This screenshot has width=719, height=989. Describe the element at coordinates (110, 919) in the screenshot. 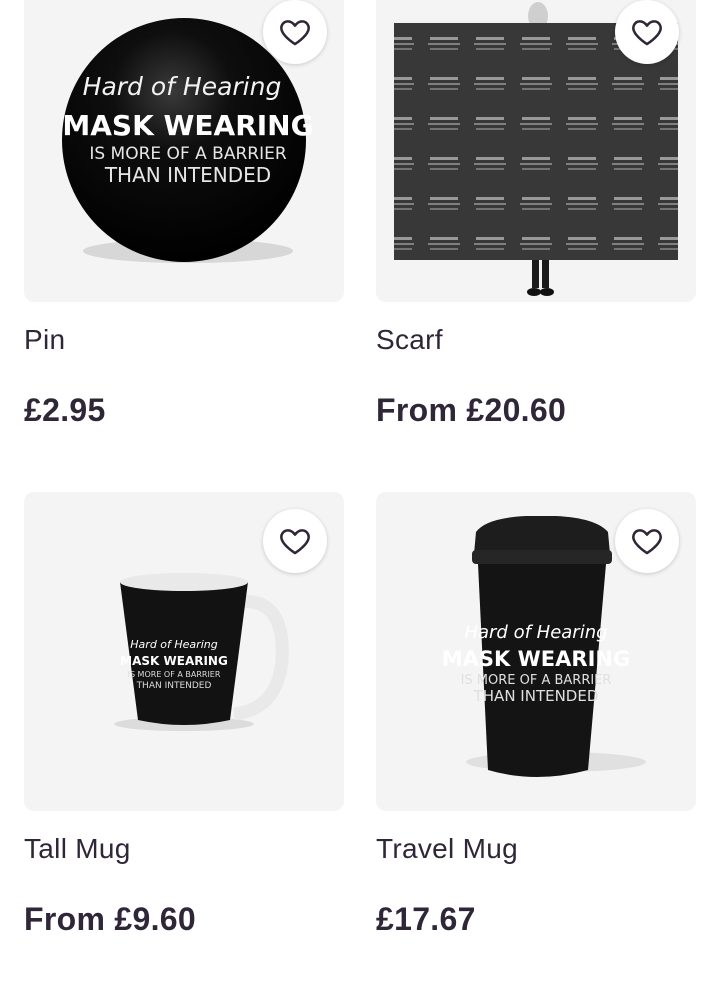

I see `product-price: From £9.60` at that location.